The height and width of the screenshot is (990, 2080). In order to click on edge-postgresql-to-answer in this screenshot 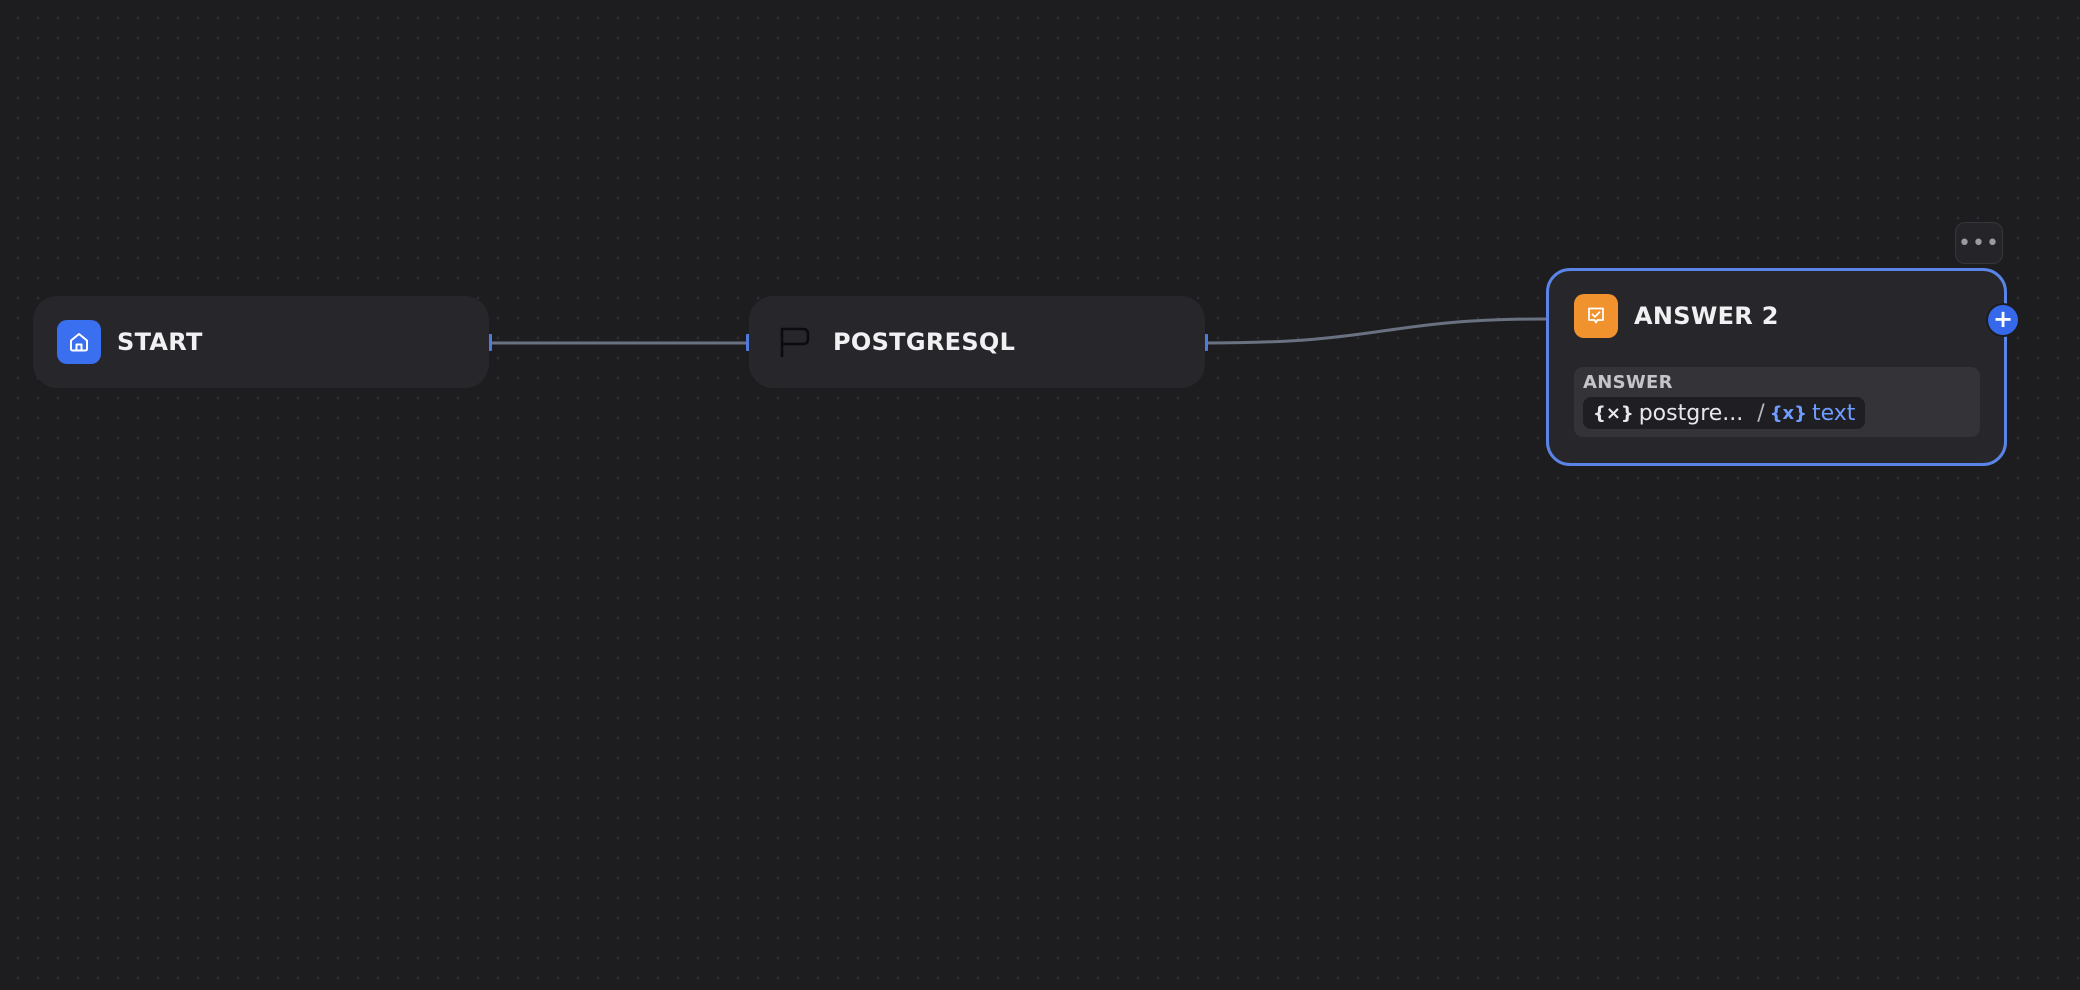, I will do `click(1376, 331)`.